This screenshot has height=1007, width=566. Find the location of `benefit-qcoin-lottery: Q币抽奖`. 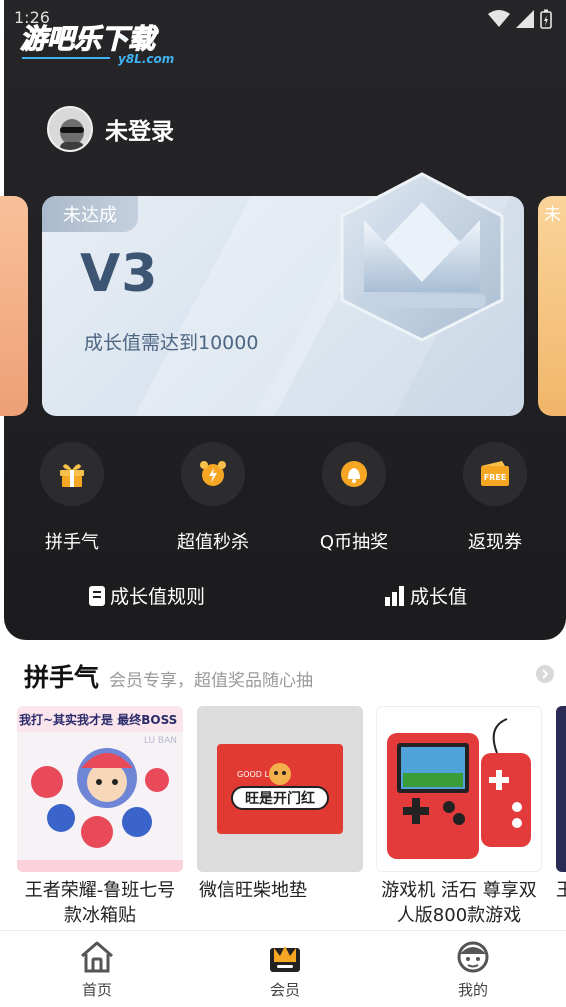

benefit-qcoin-lottery: Q币抽奖 is located at coordinates (354, 498).